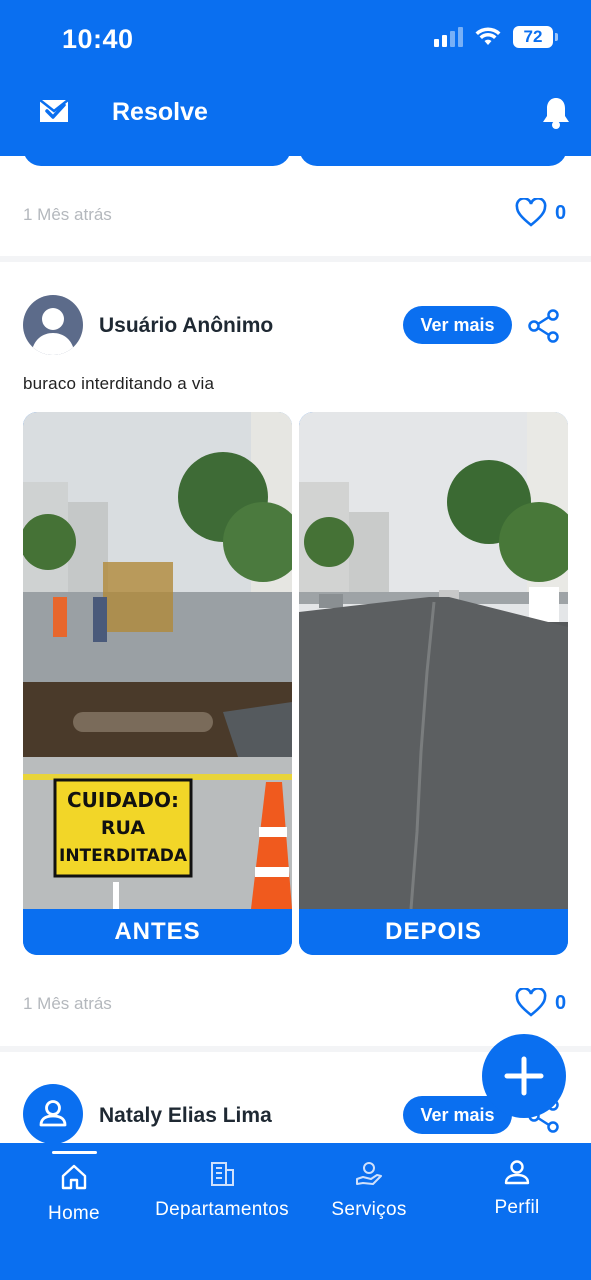 Image resolution: width=591 pixels, height=1280 pixels. I want to click on share-icon, so click(544, 326).